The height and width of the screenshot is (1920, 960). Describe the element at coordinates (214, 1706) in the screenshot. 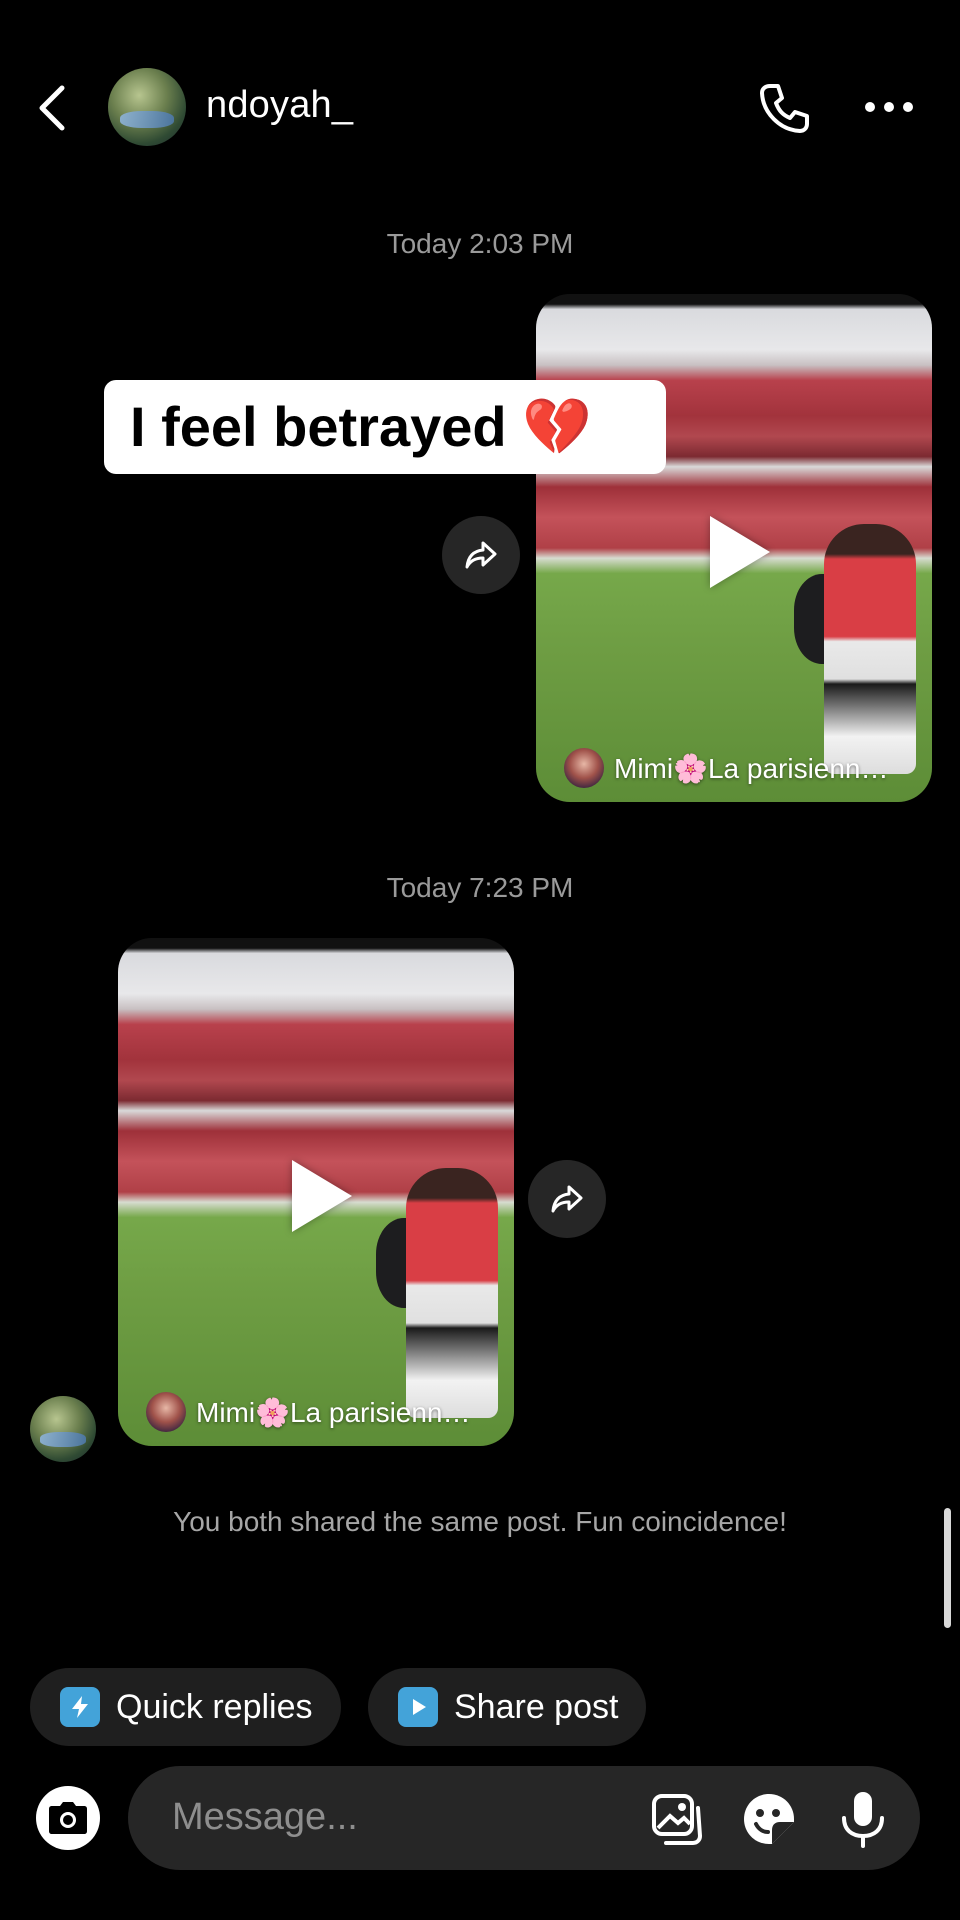

I see `quick-replies-label: Quick replies` at that location.